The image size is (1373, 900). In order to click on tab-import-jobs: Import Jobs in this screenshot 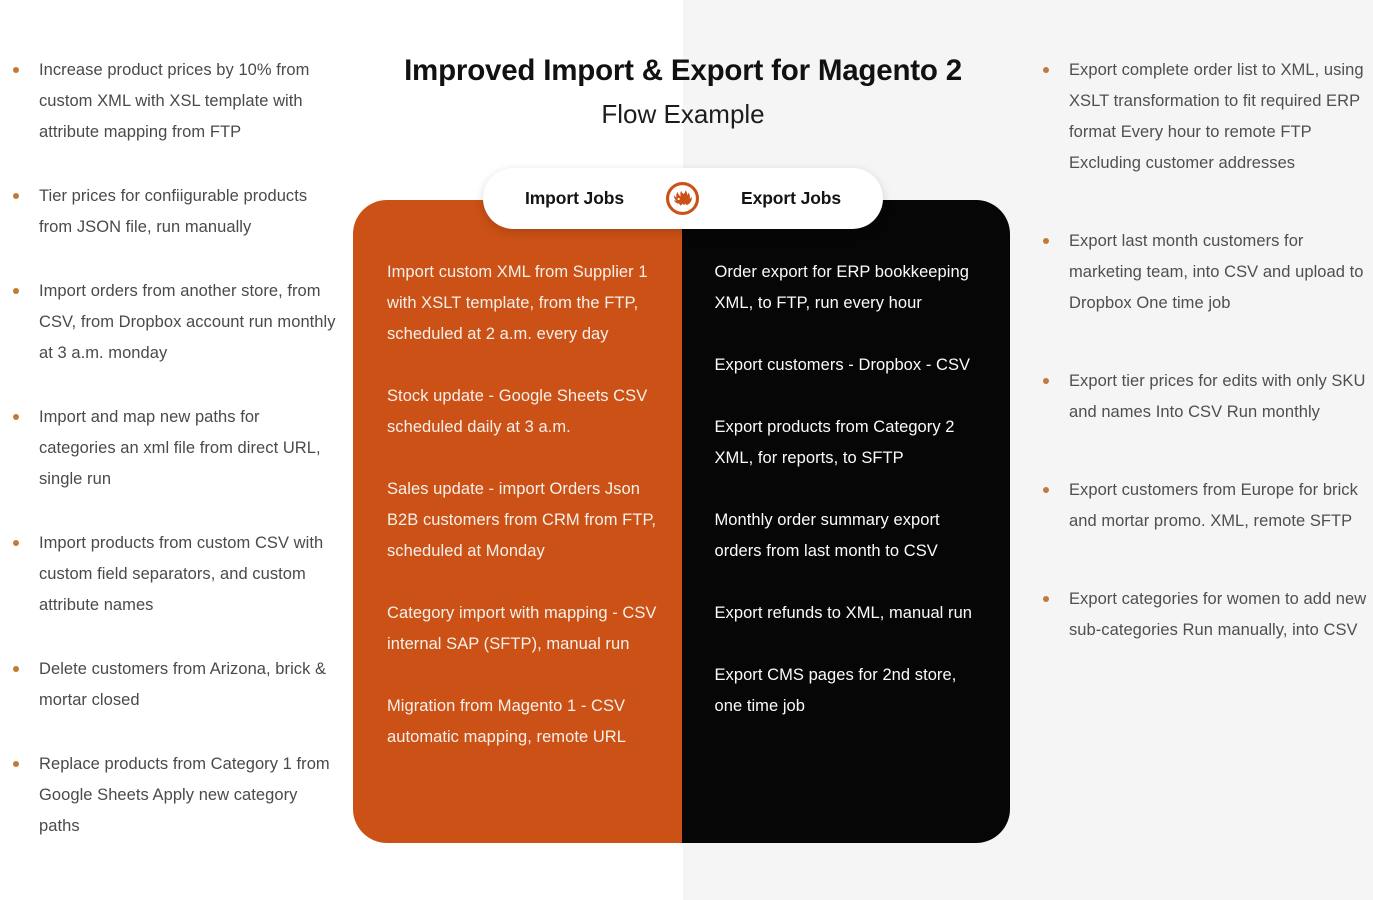, I will do `click(574, 198)`.